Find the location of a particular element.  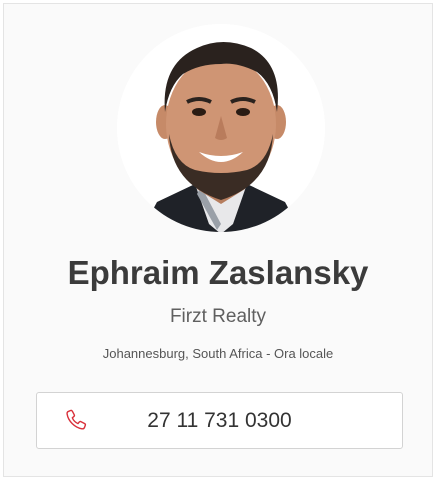

call-button: 27 11 731 0300 is located at coordinates (219, 420).